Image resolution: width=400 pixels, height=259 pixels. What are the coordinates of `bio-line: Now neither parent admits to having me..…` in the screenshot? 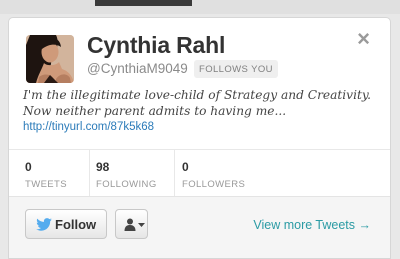 It's located at (155, 111).